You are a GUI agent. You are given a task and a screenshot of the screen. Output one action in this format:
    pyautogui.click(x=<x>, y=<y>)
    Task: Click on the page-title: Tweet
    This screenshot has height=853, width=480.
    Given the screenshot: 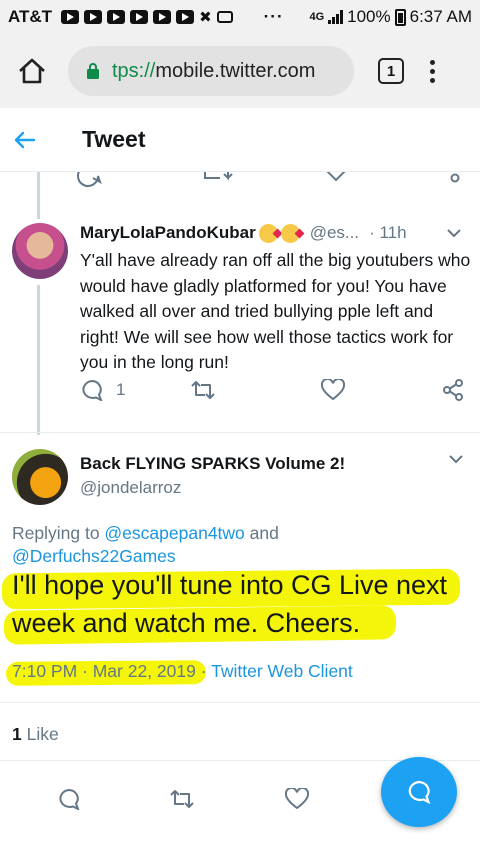 What is the action you would take?
    pyautogui.click(x=114, y=139)
    